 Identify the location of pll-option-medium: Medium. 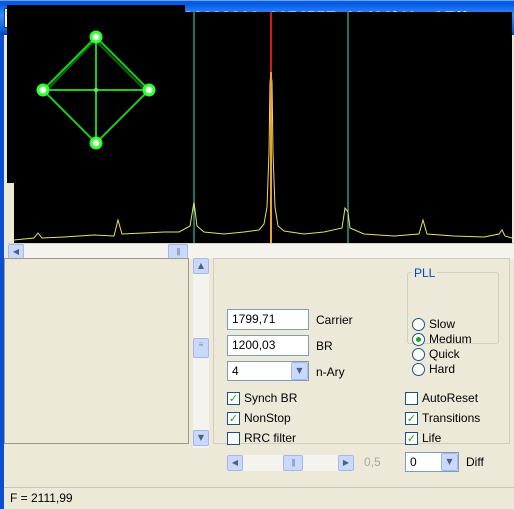
(442, 339).